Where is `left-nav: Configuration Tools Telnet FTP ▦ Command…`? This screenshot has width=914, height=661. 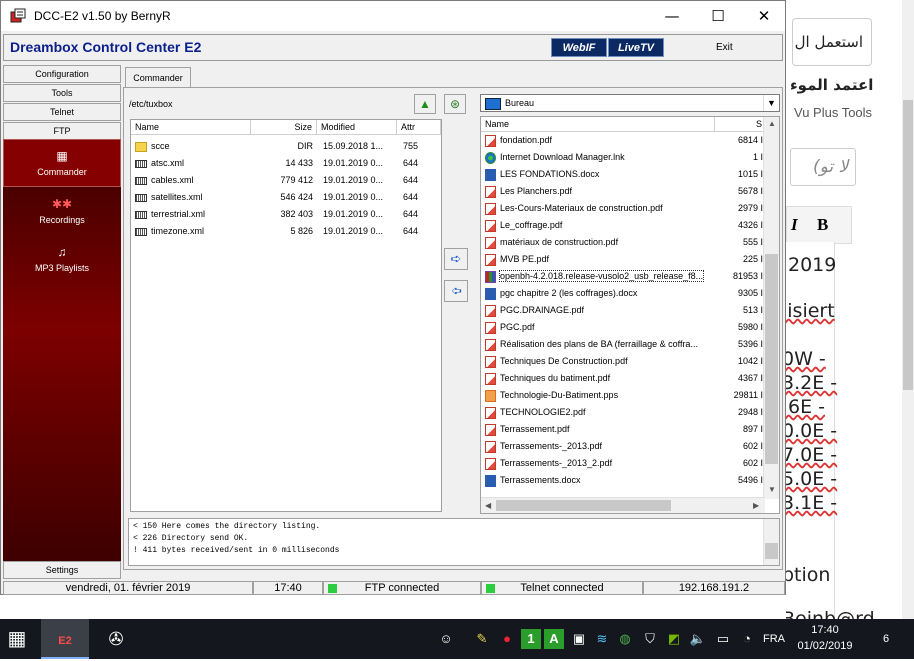 left-nav: Configuration Tools Telnet FTP ▦ Command… is located at coordinates (62, 321).